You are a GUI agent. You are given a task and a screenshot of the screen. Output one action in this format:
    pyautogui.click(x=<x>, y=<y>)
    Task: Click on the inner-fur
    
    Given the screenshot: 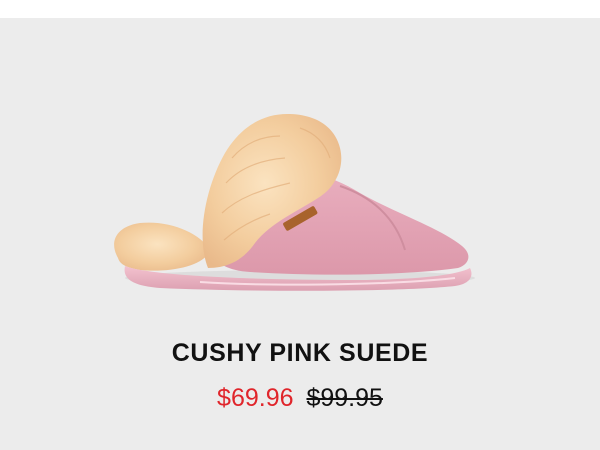 What is the action you would take?
    pyautogui.click(x=162, y=246)
    